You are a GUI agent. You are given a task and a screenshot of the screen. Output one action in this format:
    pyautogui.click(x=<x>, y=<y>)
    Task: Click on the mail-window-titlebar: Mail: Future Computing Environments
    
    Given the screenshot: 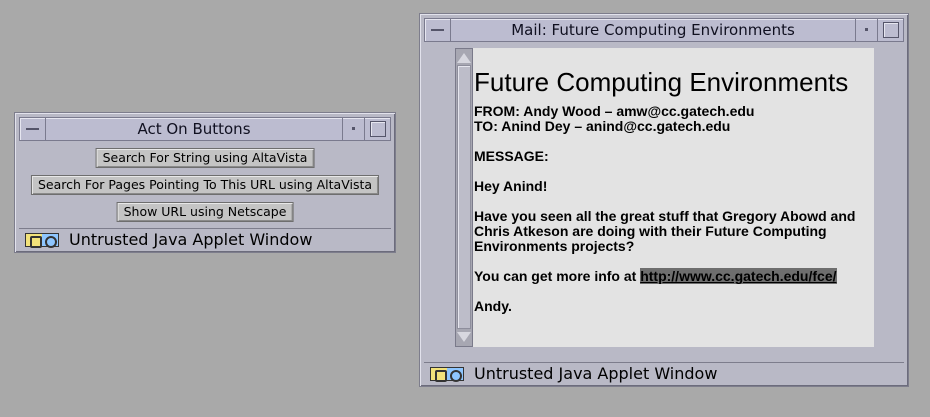 What is the action you would take?
    pyautogui.click(x=664, y=30)
    